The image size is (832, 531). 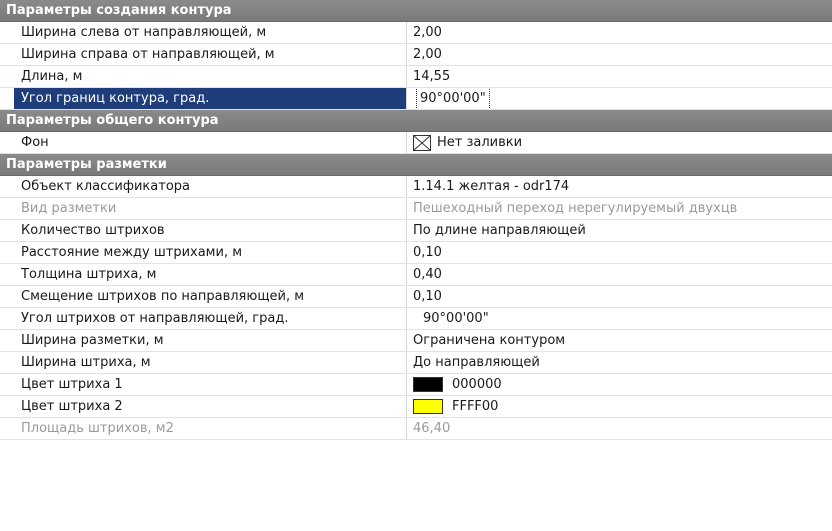 I want to click on property-row-stroke-color-1: Цвет штриха 1 000000, so click(x=416, y=385).